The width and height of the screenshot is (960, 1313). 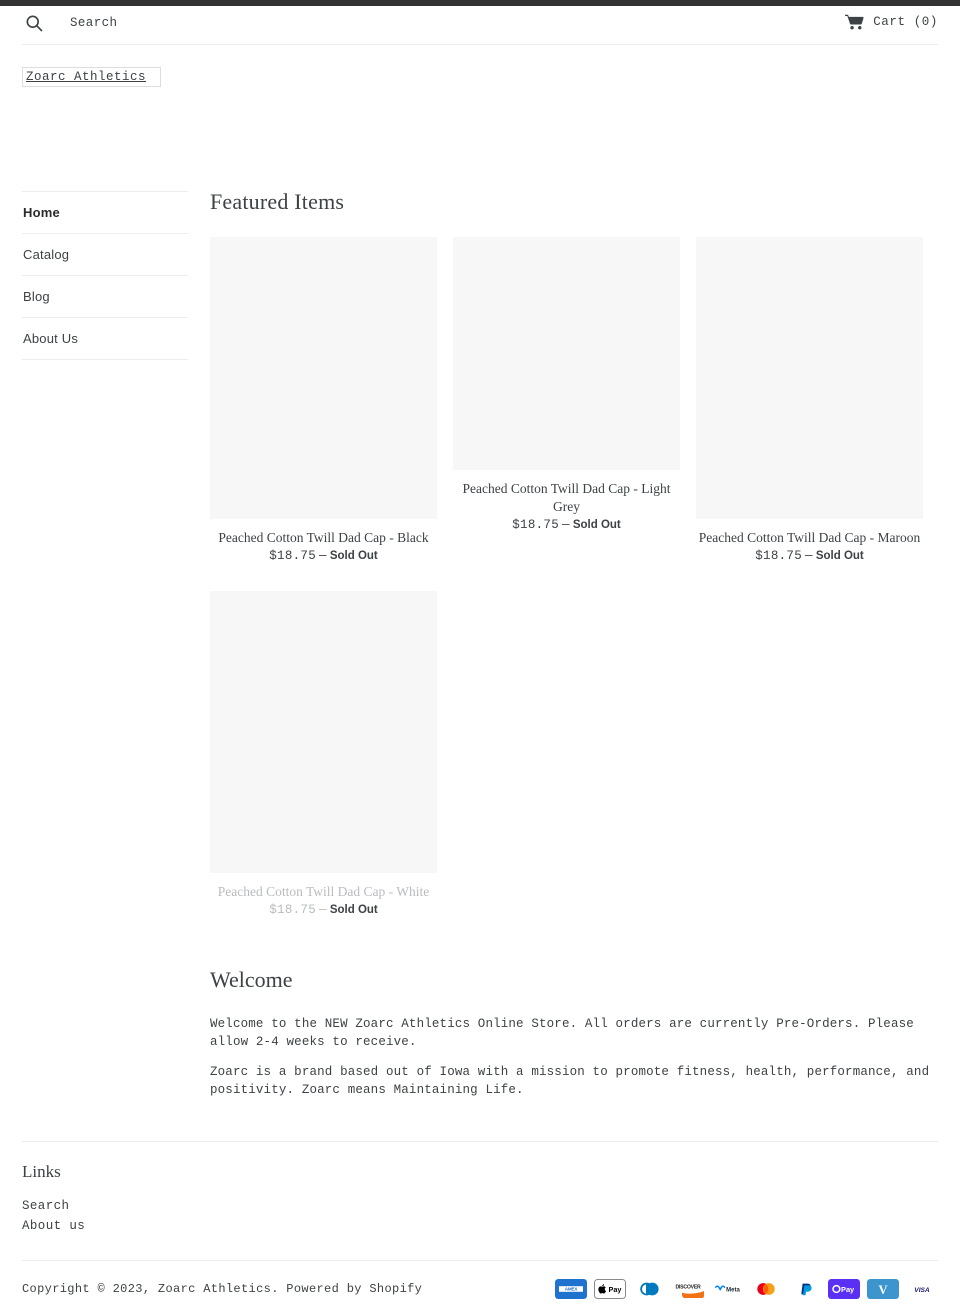 What do you see at coordinates (905, 22) in the screenshot?
I see `cart-label: Cart (0)` at bounding box center [905, 22].